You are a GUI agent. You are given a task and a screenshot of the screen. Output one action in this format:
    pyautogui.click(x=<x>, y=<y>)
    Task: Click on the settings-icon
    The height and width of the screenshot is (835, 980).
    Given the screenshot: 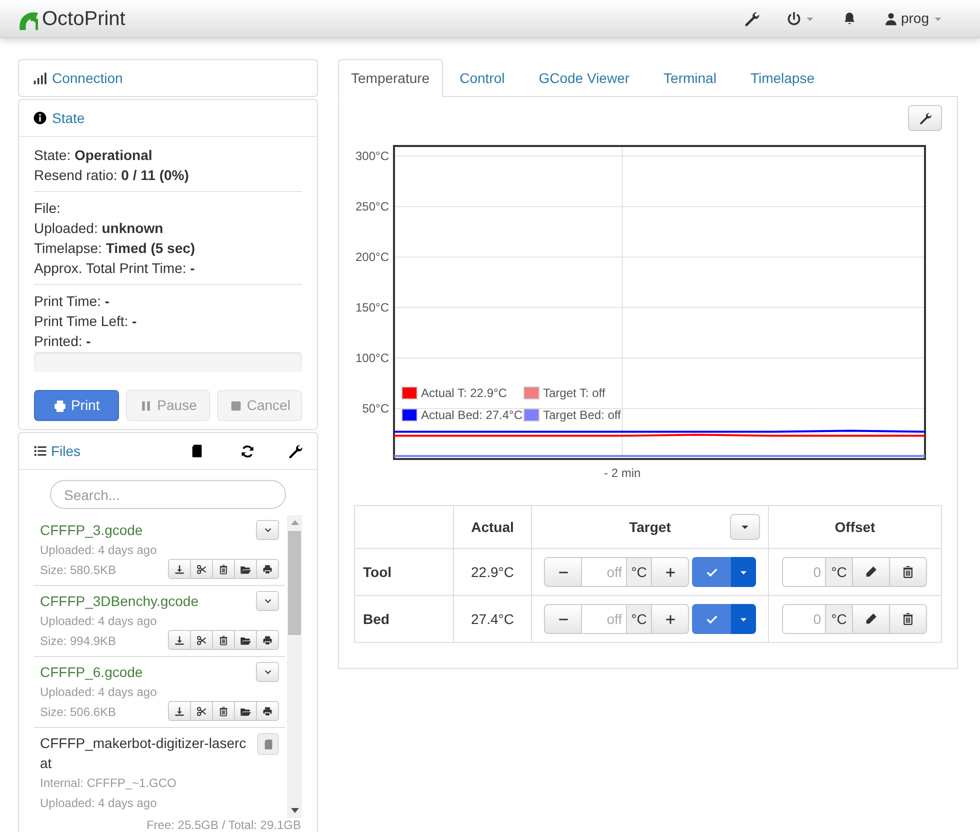 What is the action you would take?
    pyautogui.click(x=295, y=451)
    